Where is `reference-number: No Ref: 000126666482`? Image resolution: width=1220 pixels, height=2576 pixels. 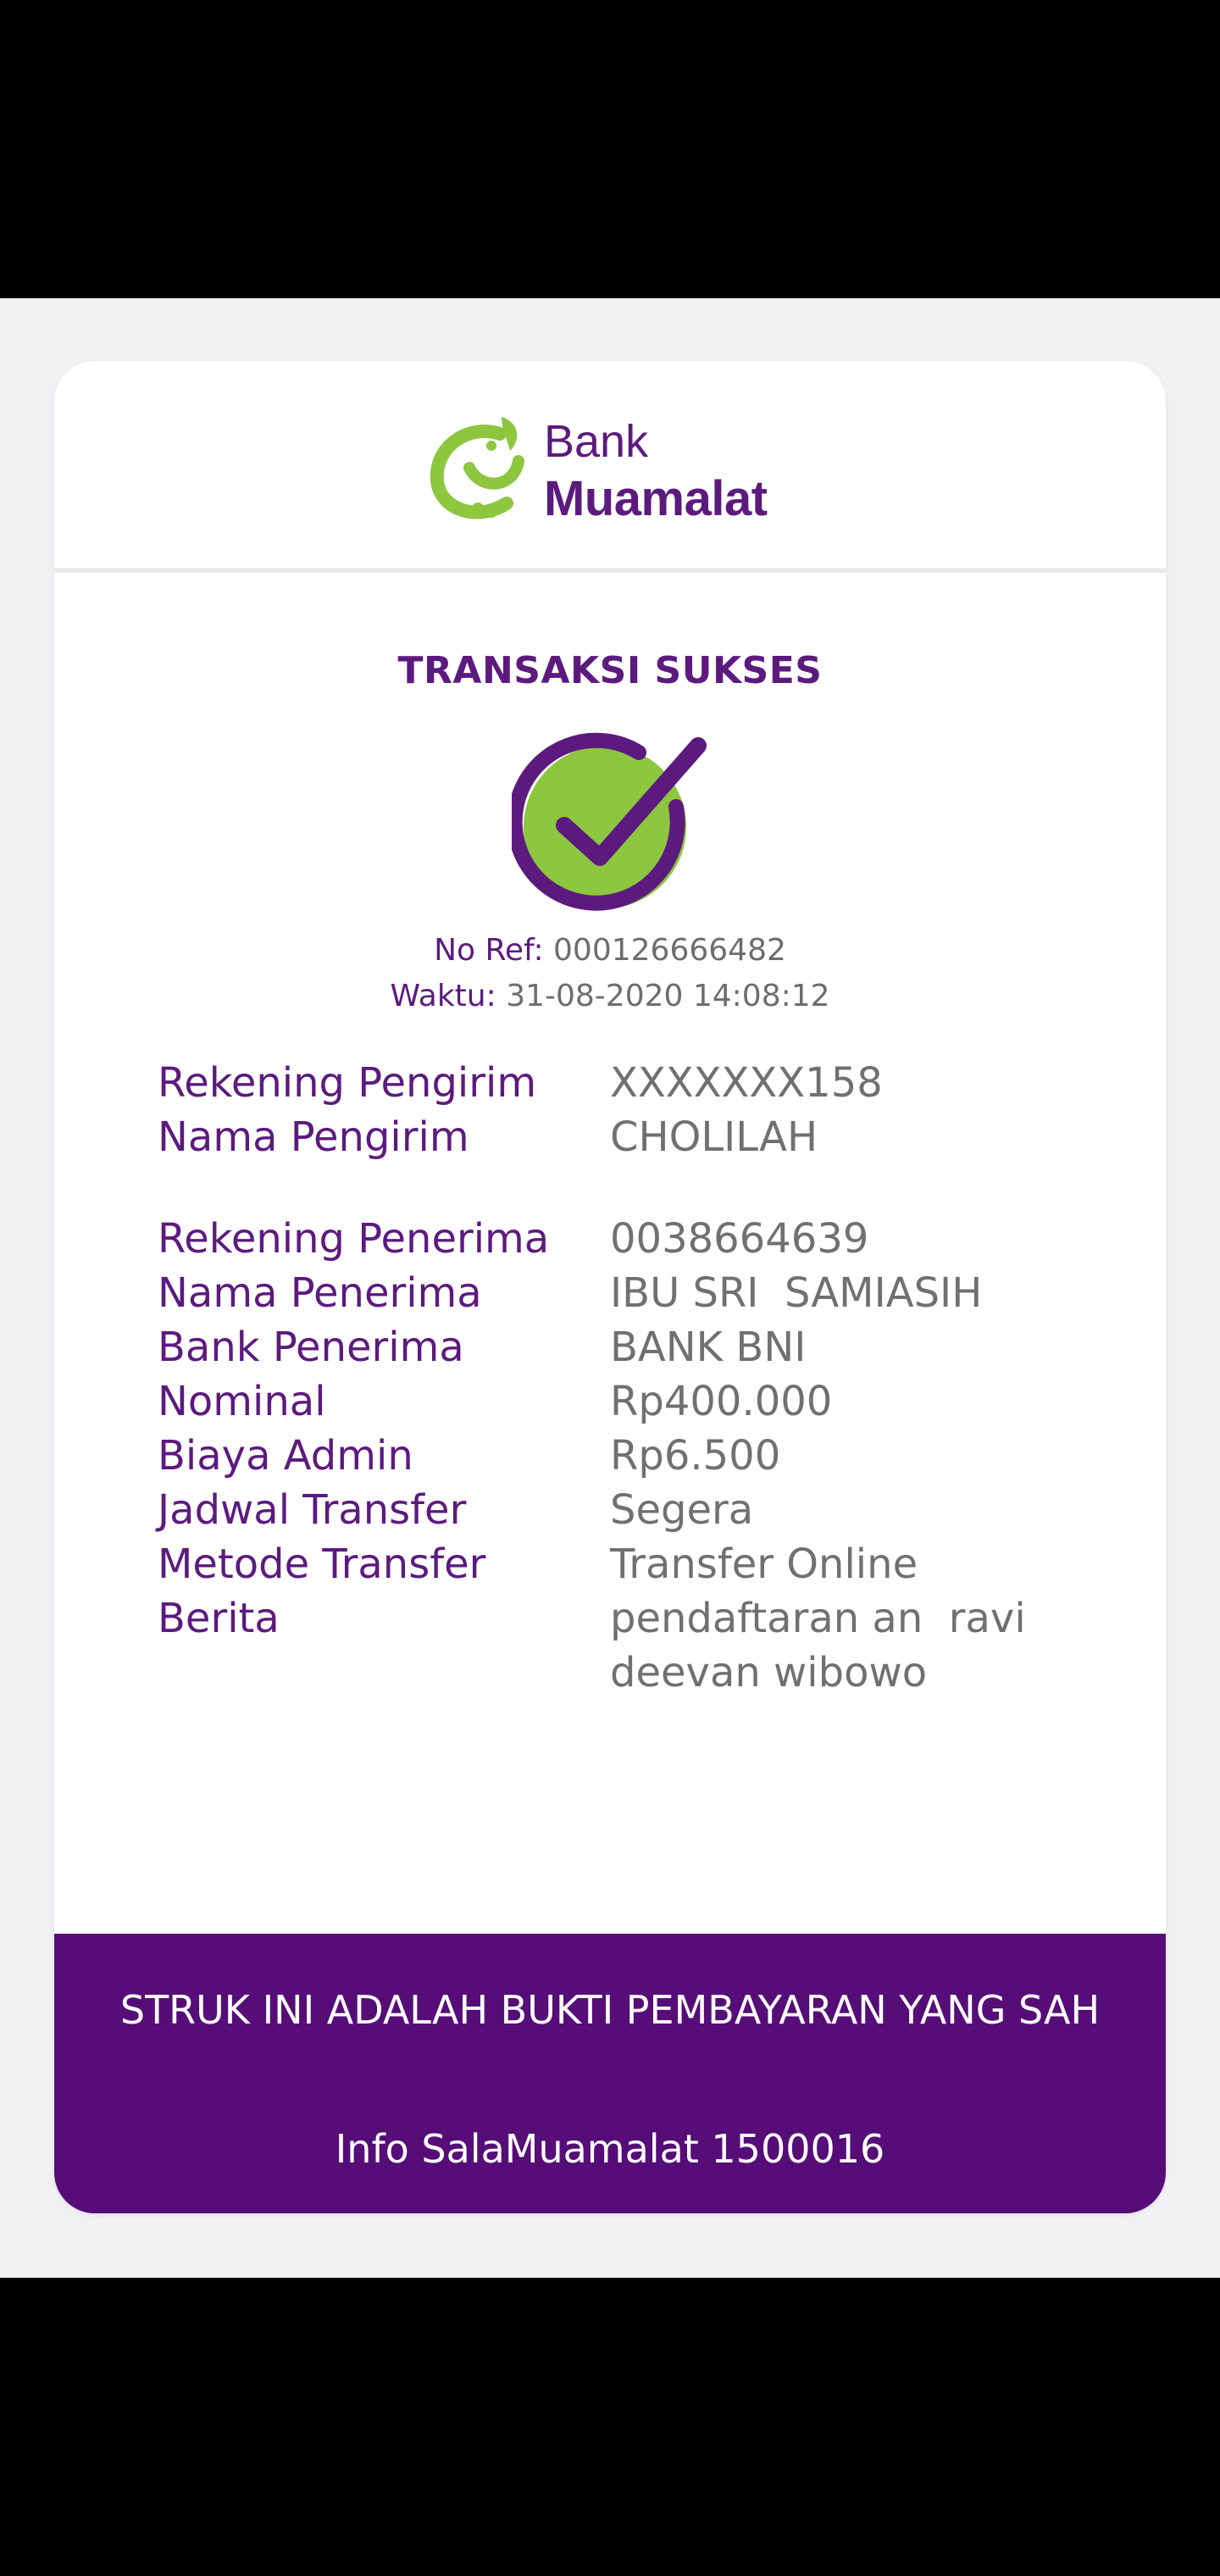
reference-number: No Ref: 000126666482 is located at coordinates (610, 950).